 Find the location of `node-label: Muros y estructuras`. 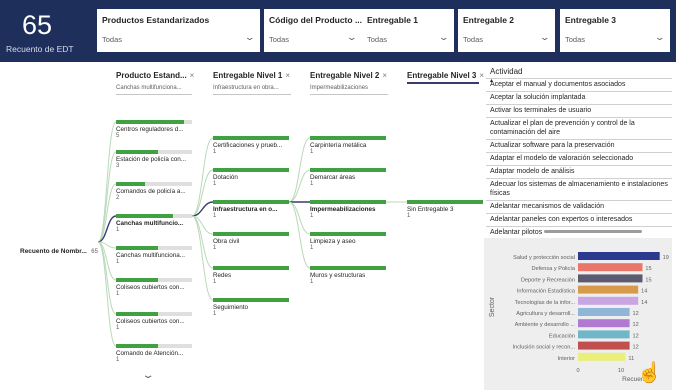

node-label: Muros y estructuras is located at coordinates (338, 275).